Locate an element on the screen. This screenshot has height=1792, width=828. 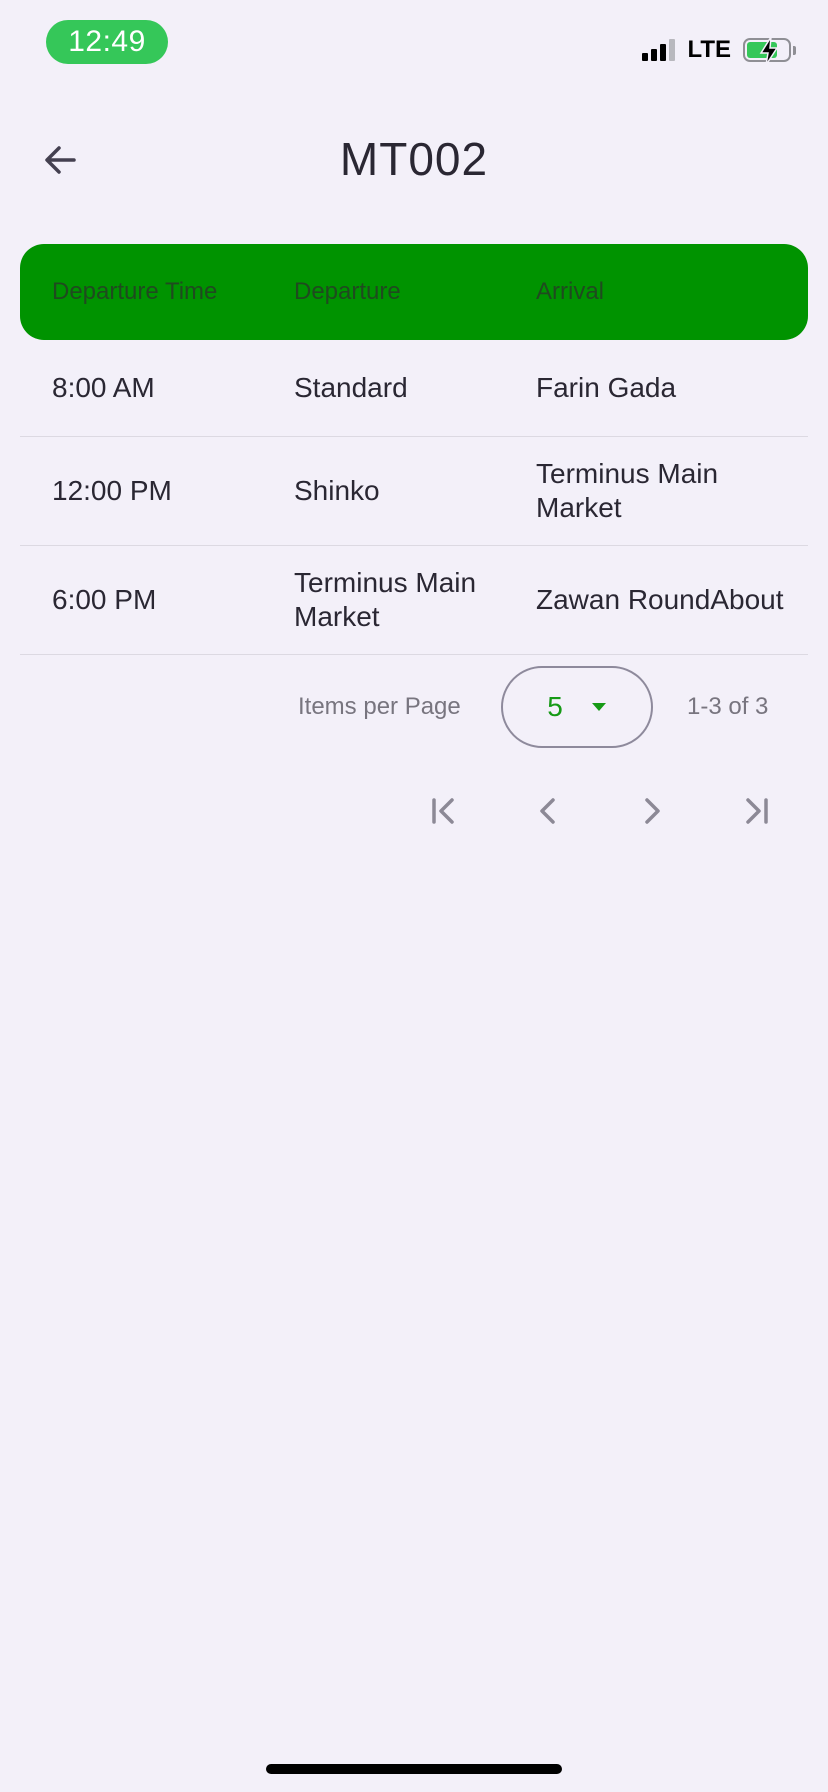
table-header: Departure Time Departure Arrival is located at coordinates (414, 292).